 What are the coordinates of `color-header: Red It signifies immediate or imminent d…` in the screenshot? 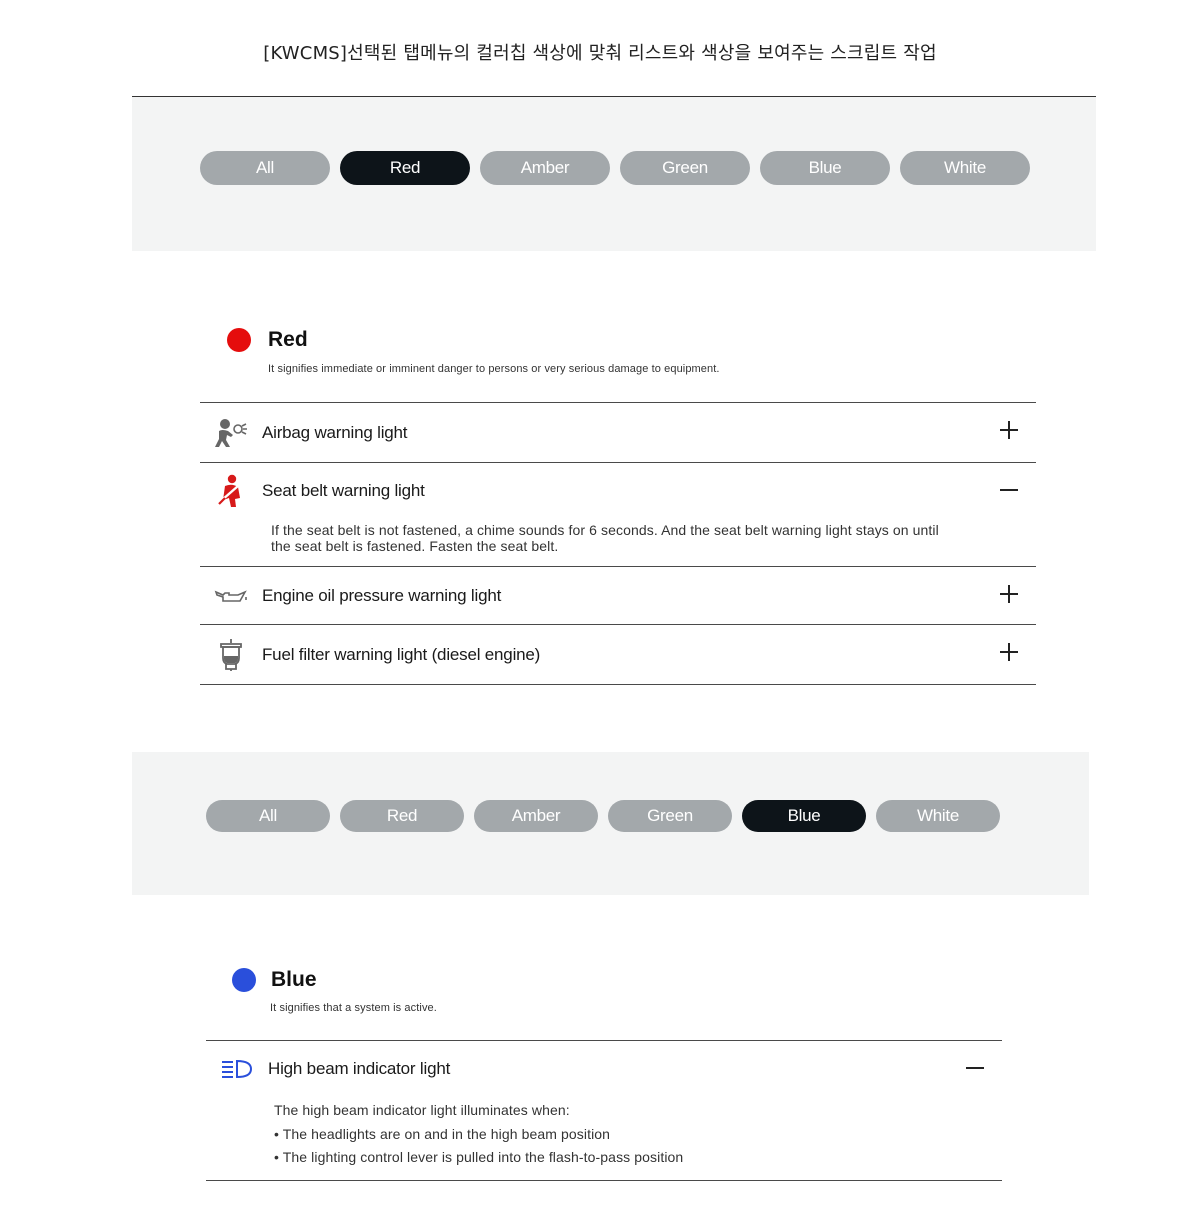 It's located at (618, 364).